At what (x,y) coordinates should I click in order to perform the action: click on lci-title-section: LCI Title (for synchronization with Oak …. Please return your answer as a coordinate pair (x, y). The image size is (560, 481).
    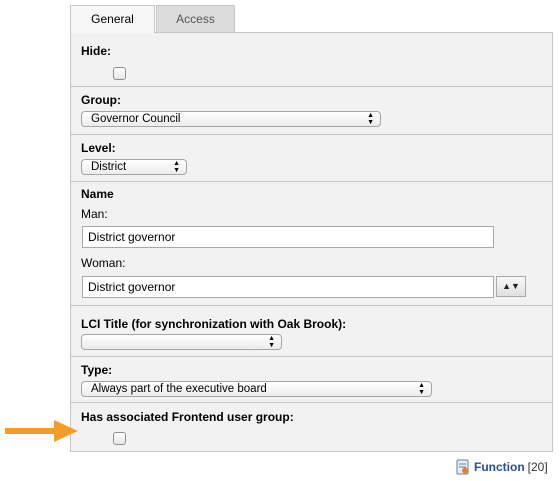
    Looking at the image, I should click on (311, 331).